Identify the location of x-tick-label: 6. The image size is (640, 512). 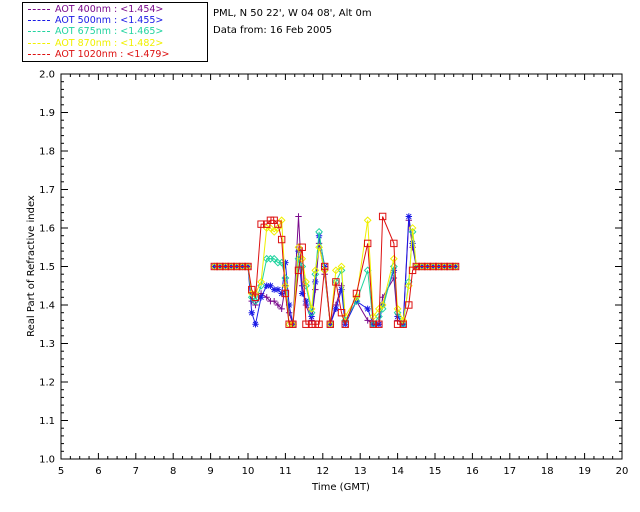
(98, 471).